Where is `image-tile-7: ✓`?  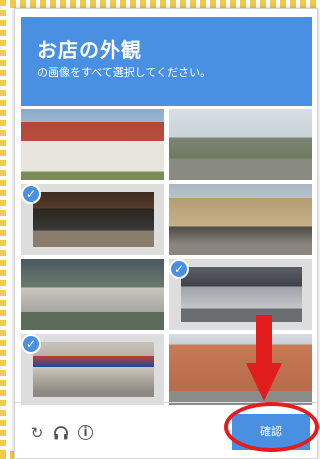
image-tile-7: ✓ is located at coordinates (92, 369).